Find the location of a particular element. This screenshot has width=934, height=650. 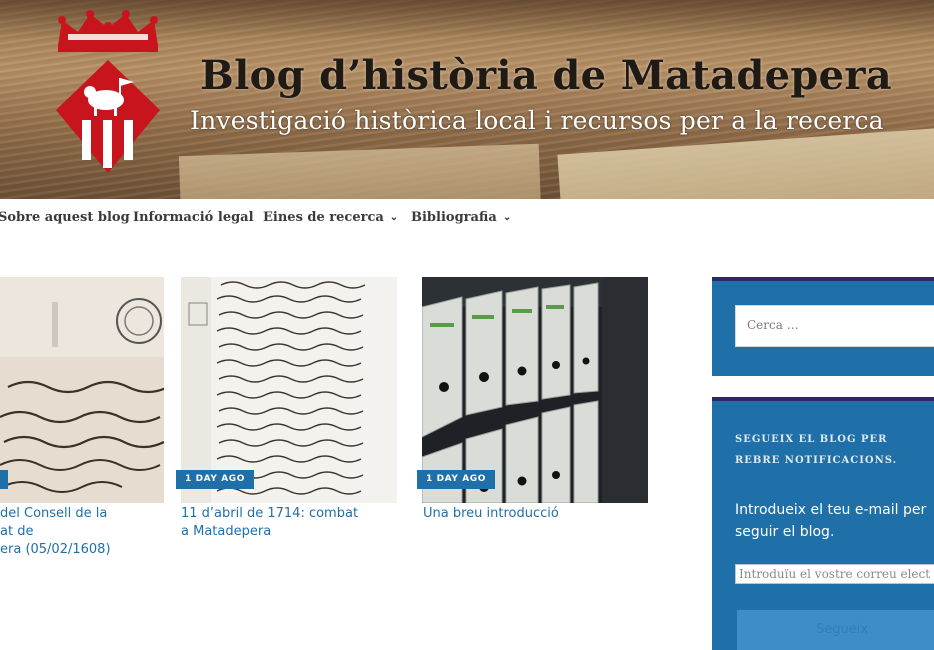

nav-item-legal: Informació legal is located at coordinates (193, 217).